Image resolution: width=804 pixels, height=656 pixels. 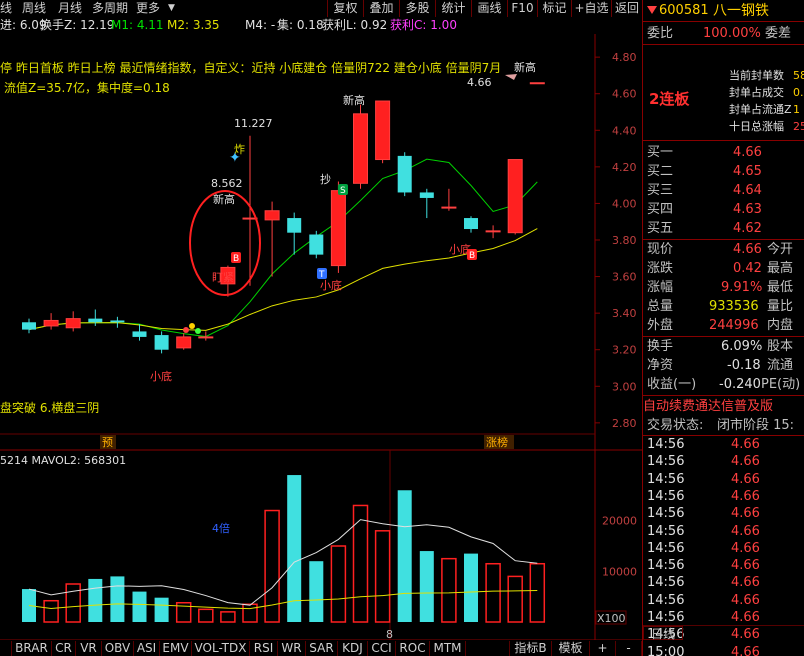 What do you see at coordinates (531, 648) in the screenshot?
I see `tab-indicator-b: 指标B` at bounding box center [531, 648].